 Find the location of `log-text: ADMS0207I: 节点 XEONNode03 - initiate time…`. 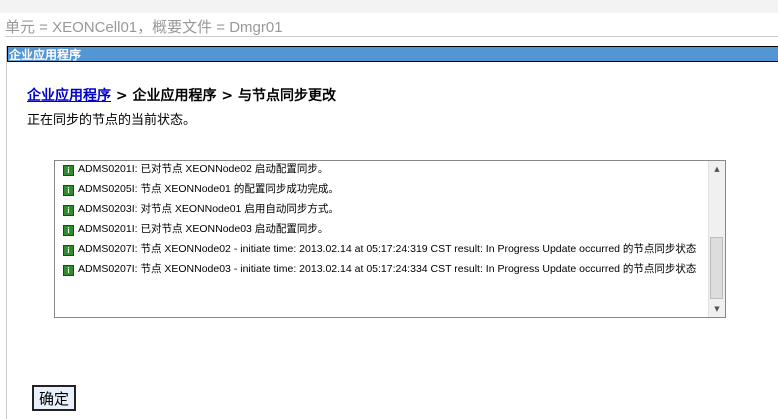

log-text: ADMS0207I: 节点 XEONNode03 - initiate time… is located at coordinates (387, 269).